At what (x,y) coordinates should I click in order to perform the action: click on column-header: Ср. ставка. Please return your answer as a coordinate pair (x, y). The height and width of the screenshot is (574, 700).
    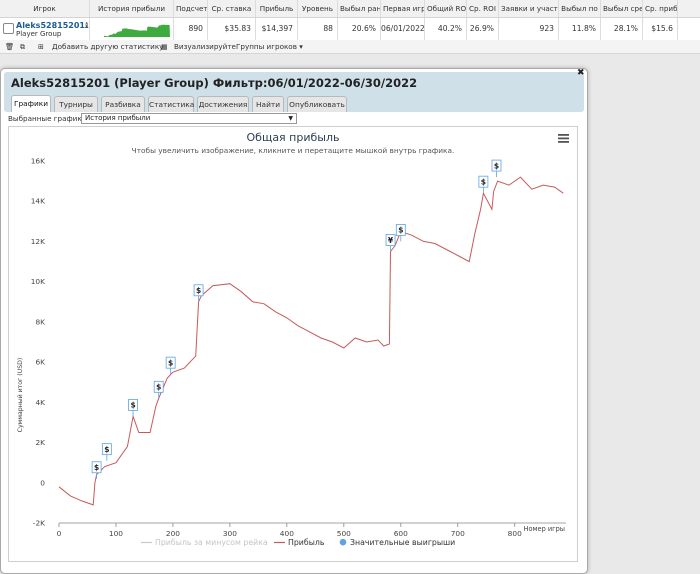
    Looking at the image, I should click on (232, 8).